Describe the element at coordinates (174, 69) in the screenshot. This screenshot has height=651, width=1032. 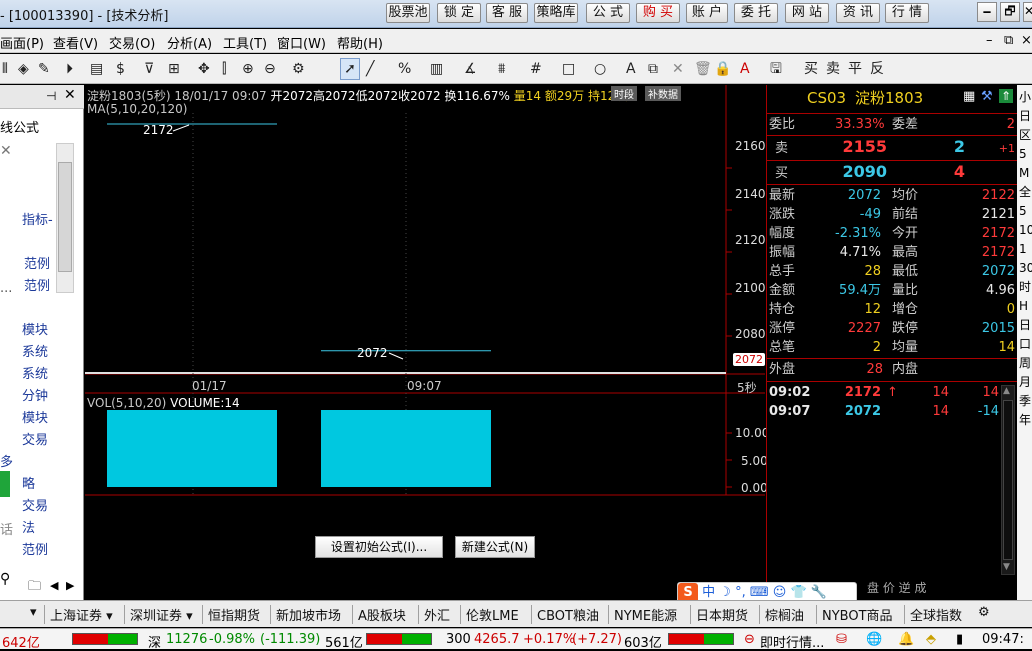
I see `indicator-icon: ⊞` at that location.